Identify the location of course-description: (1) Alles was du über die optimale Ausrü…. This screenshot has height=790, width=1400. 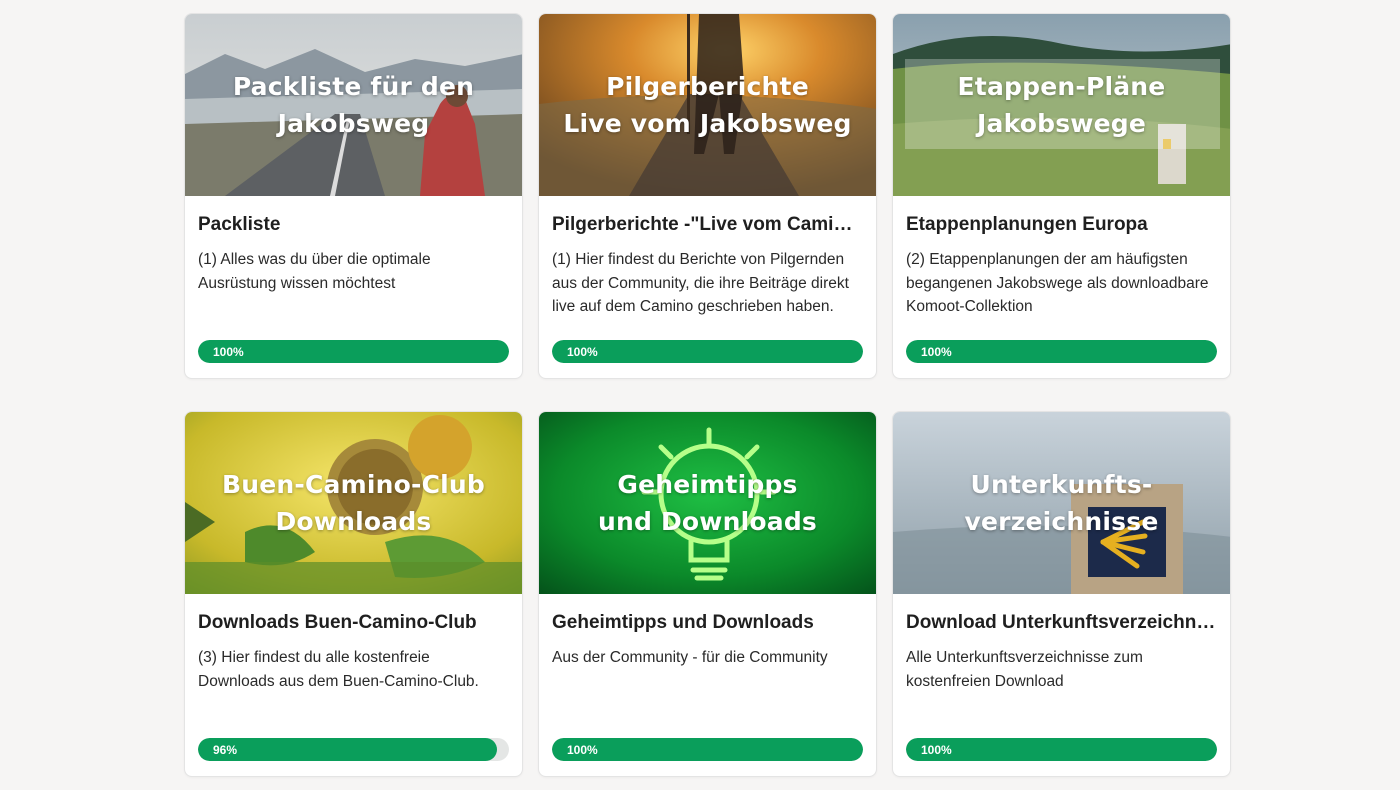
(314, 271).